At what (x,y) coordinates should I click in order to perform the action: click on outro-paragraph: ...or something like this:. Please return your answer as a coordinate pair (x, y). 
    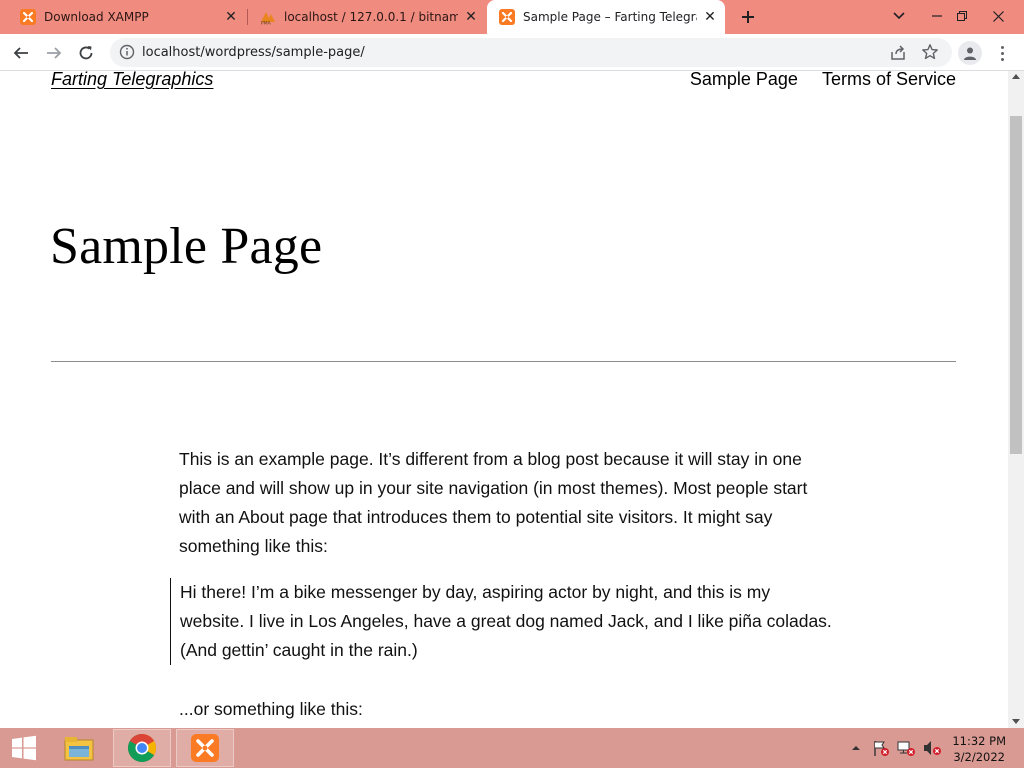
    Looking at the image, I should click on (271, 709).